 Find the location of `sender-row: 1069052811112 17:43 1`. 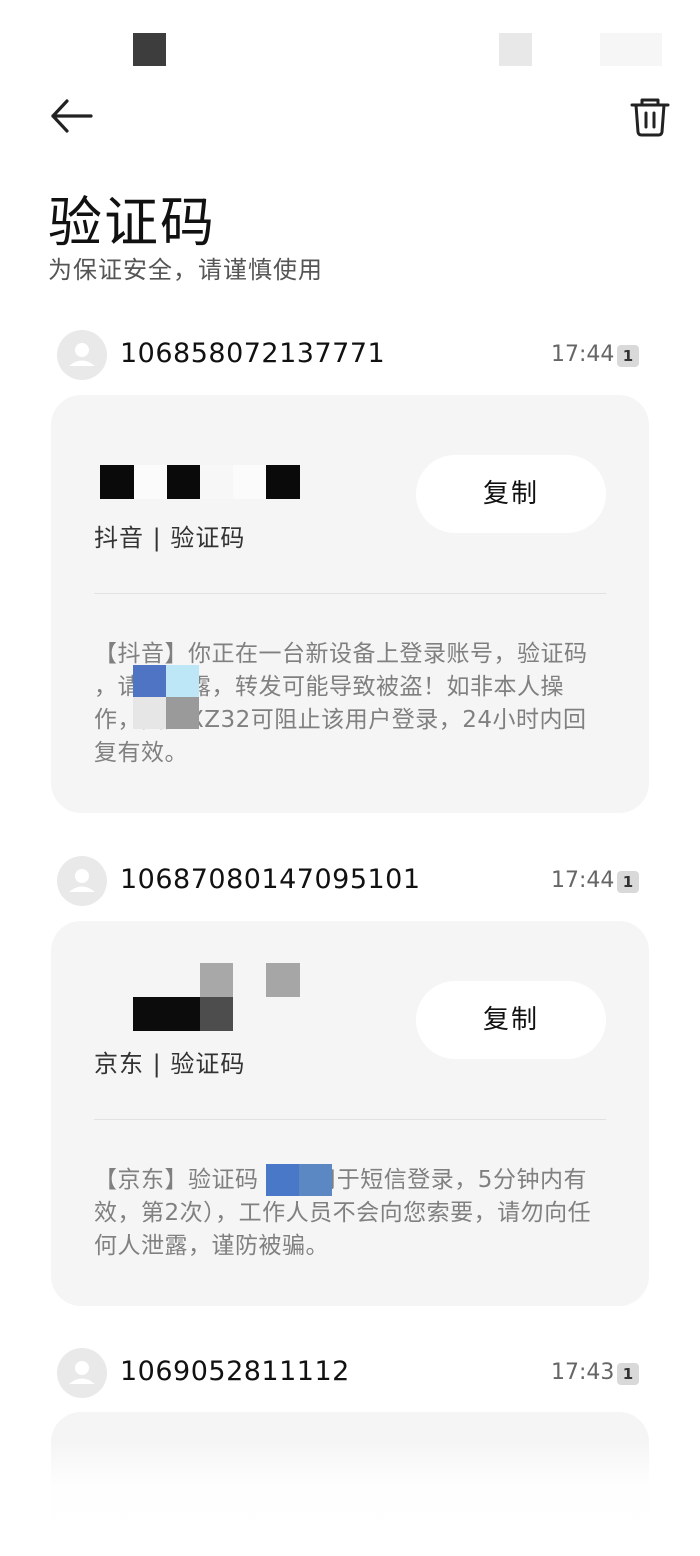

sender-row: 1069052811112 17:43 1 is located at coordinates (350, 1376).